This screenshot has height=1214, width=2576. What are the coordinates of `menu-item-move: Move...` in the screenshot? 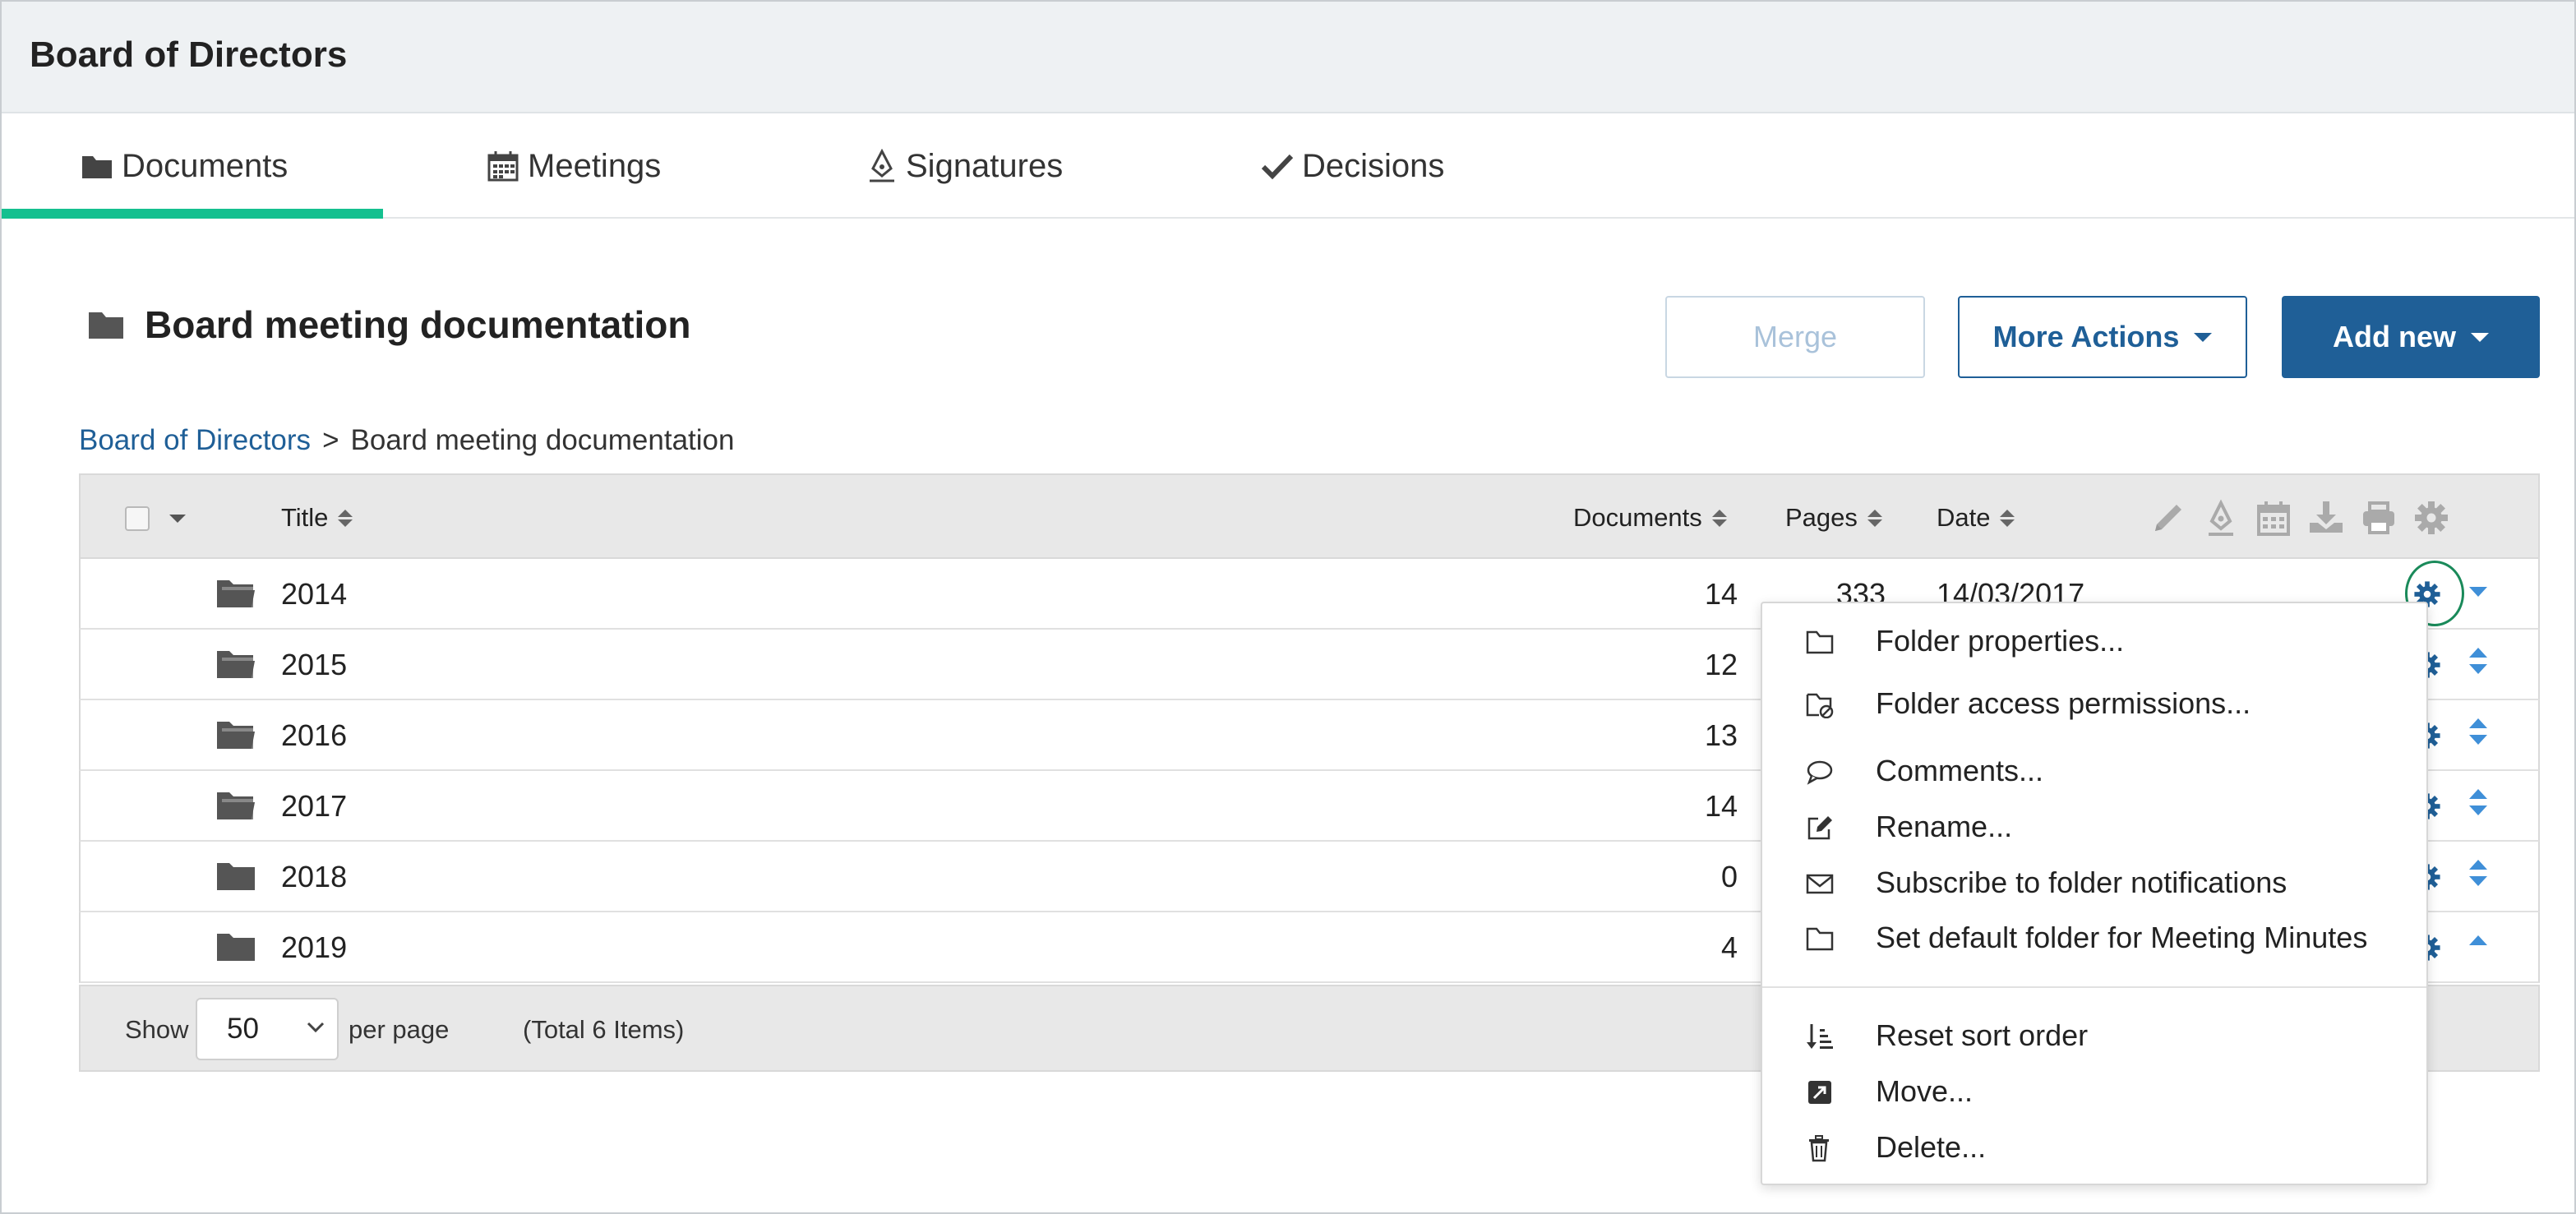 It's located at (2094, 1091).